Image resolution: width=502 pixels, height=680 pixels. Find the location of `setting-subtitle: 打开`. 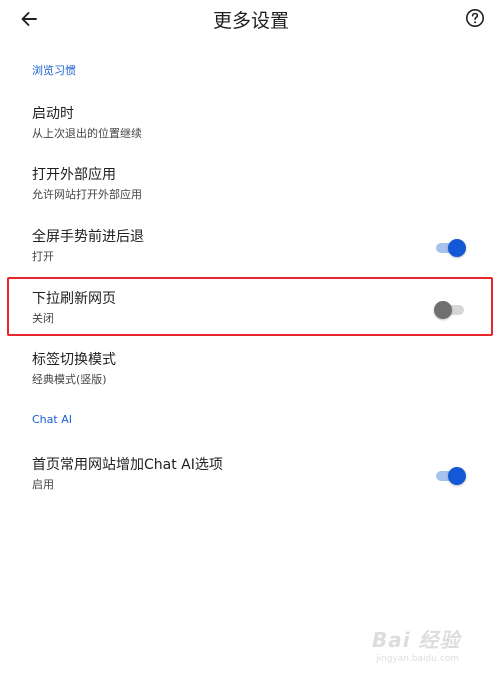

setting-subtitle: 打开 is located at coordinates (43, 256).